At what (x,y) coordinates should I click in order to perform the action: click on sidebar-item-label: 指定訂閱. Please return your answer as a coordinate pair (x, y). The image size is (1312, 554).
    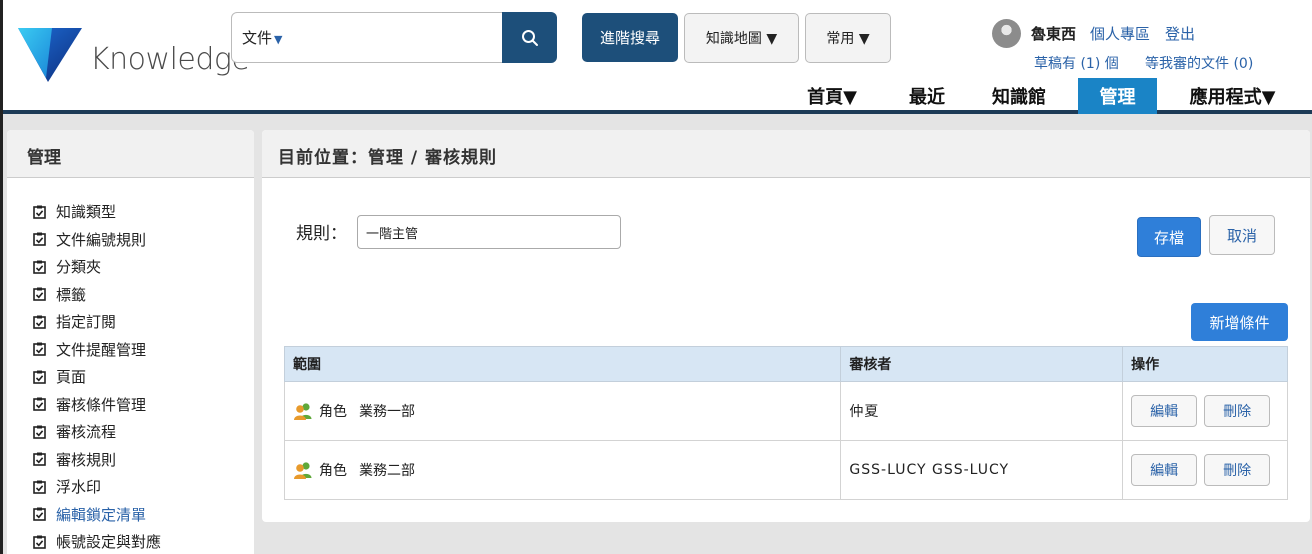
    Looking at the image, I should click on (86, 322).